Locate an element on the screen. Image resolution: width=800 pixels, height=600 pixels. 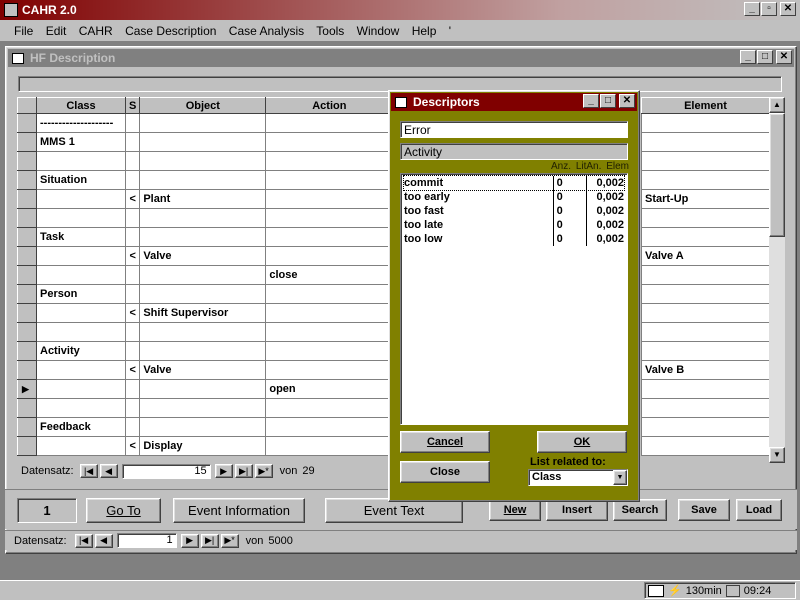
cell-class: Task is located at coordinates (81, 237).